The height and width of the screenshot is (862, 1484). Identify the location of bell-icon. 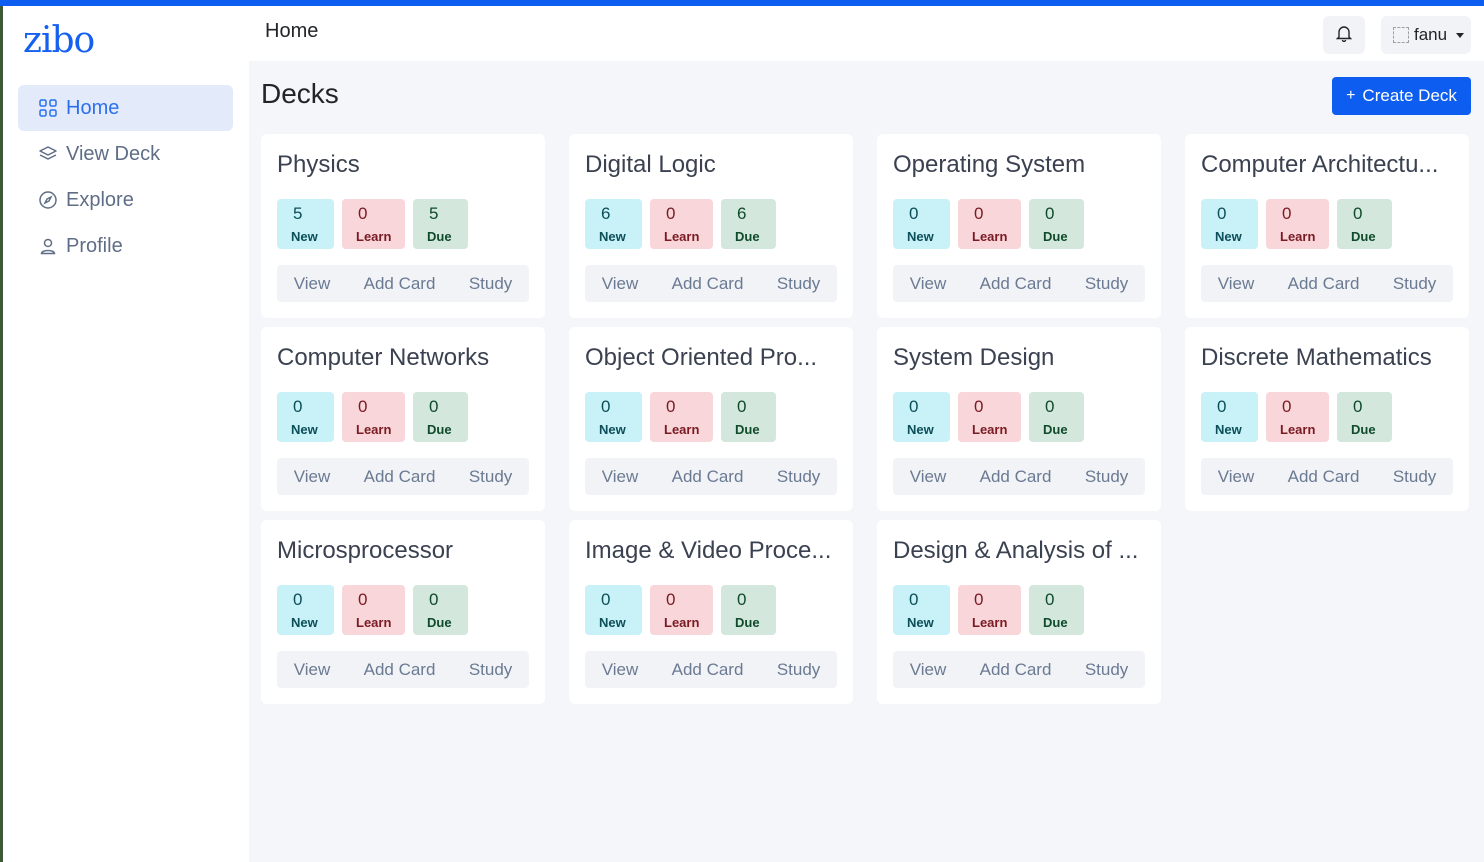
(1344, 35).